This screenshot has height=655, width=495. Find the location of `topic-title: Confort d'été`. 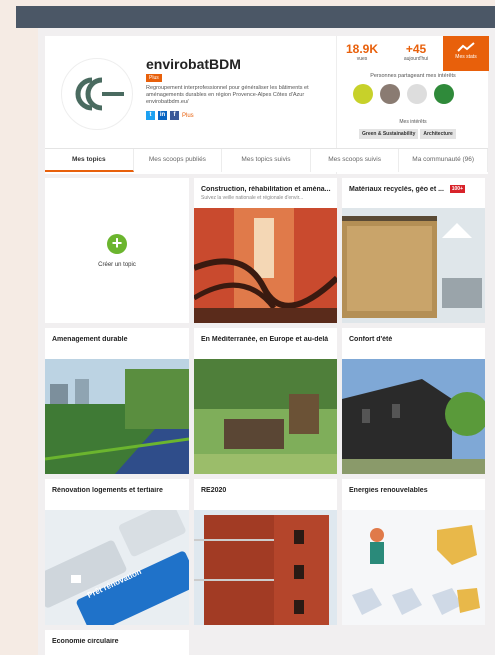

topic-title: Confort d'été is located at coordinates (371, 339).